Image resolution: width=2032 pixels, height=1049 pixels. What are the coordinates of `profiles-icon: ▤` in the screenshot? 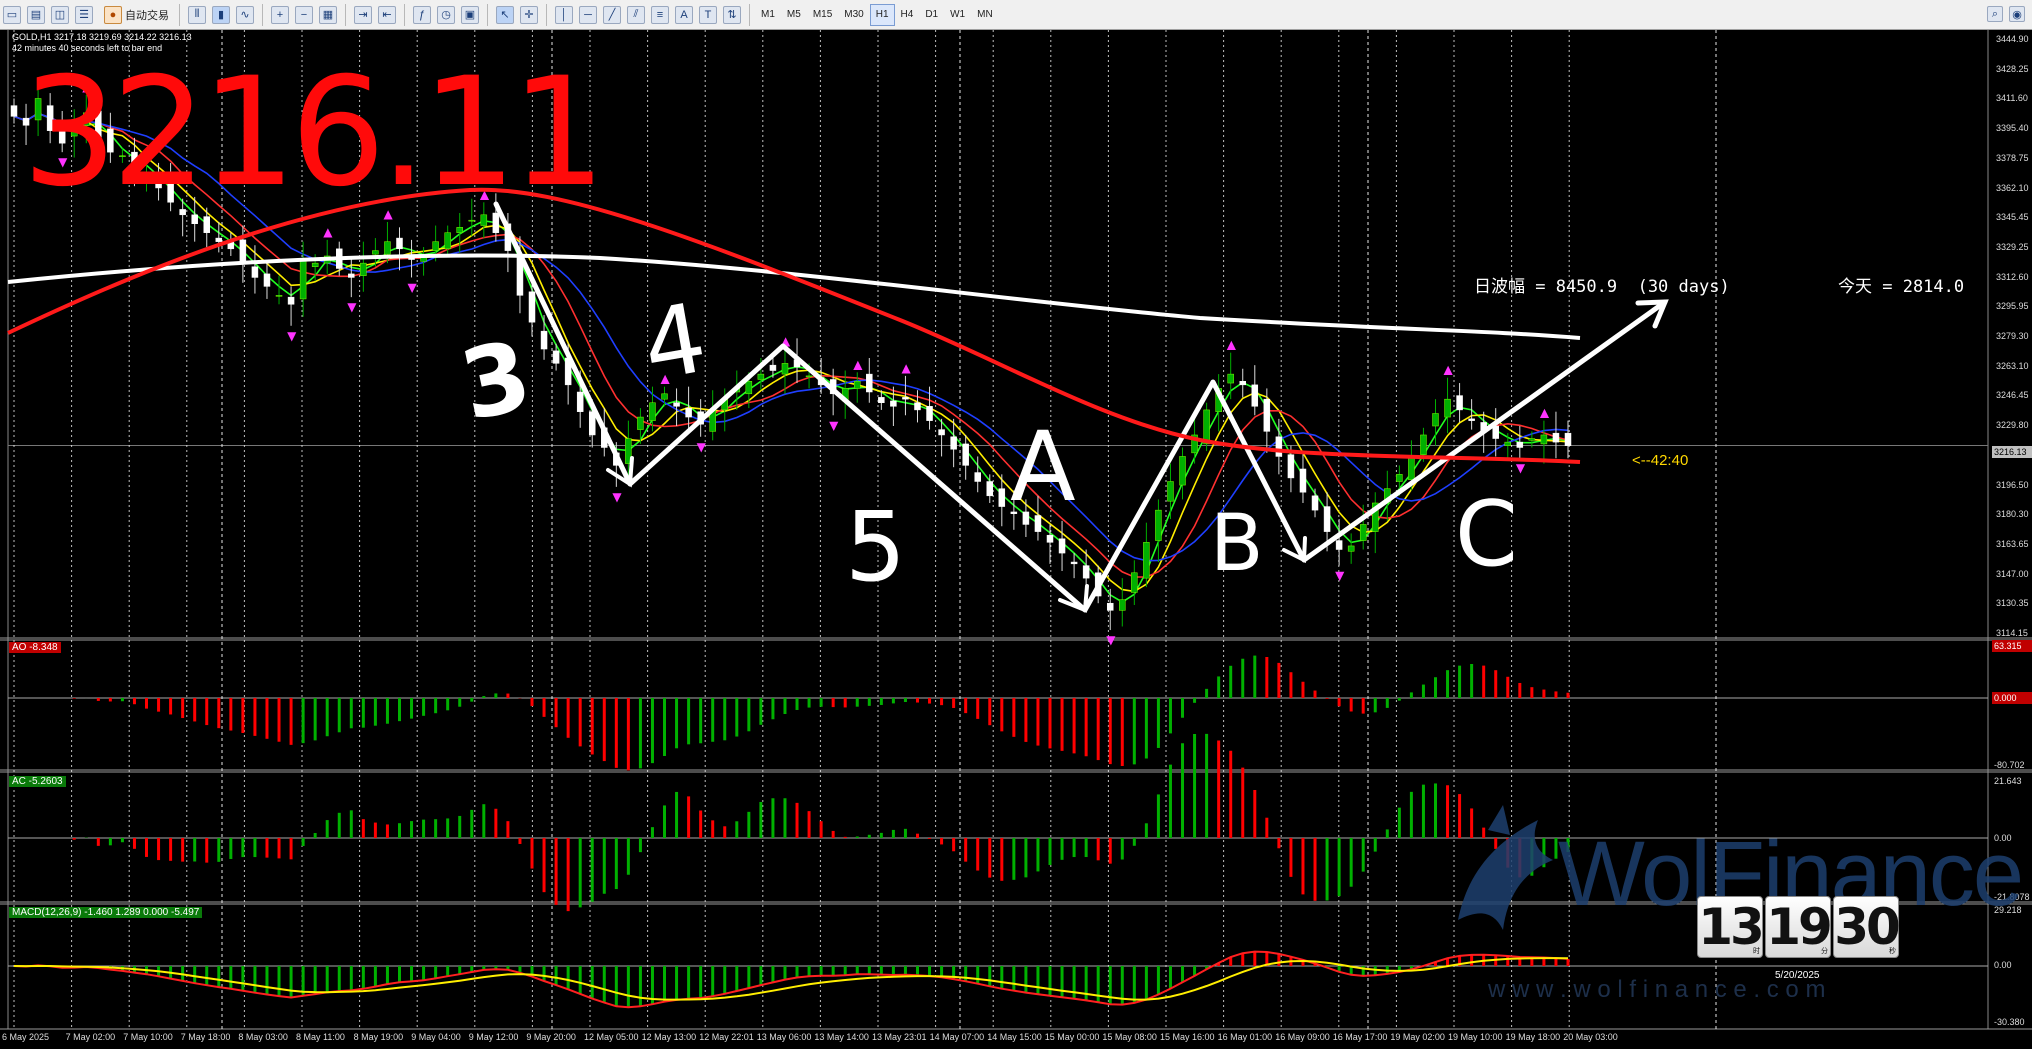 It's located at (36, 14).